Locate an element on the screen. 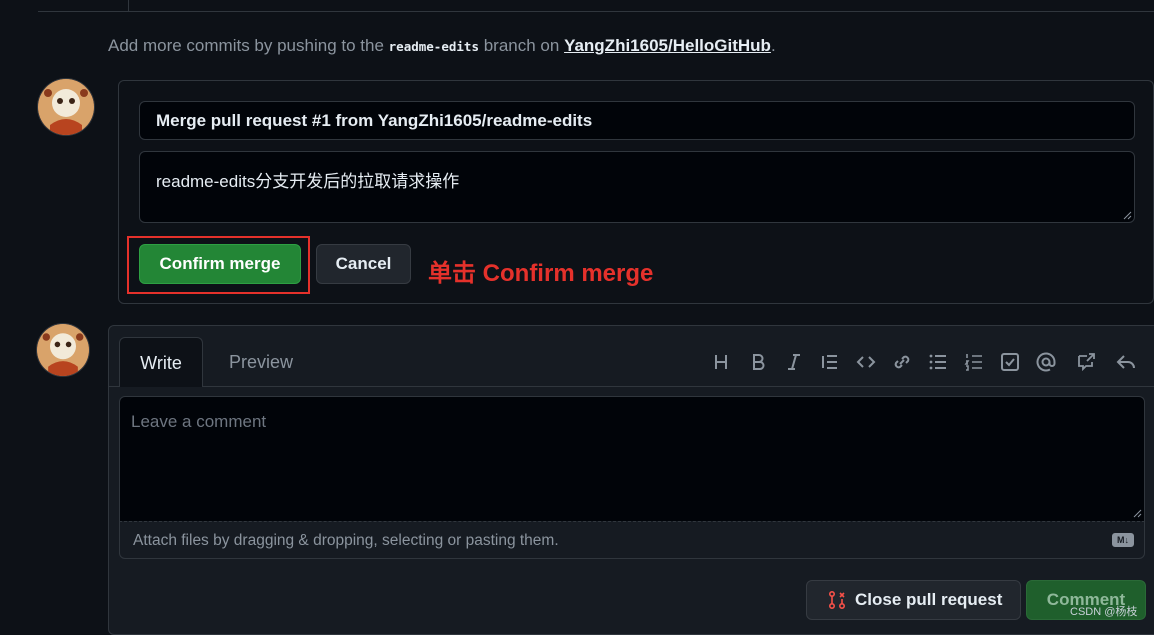 The image size is (1154, 635). tab-preview: Preview is located at coordinates (261, 362).